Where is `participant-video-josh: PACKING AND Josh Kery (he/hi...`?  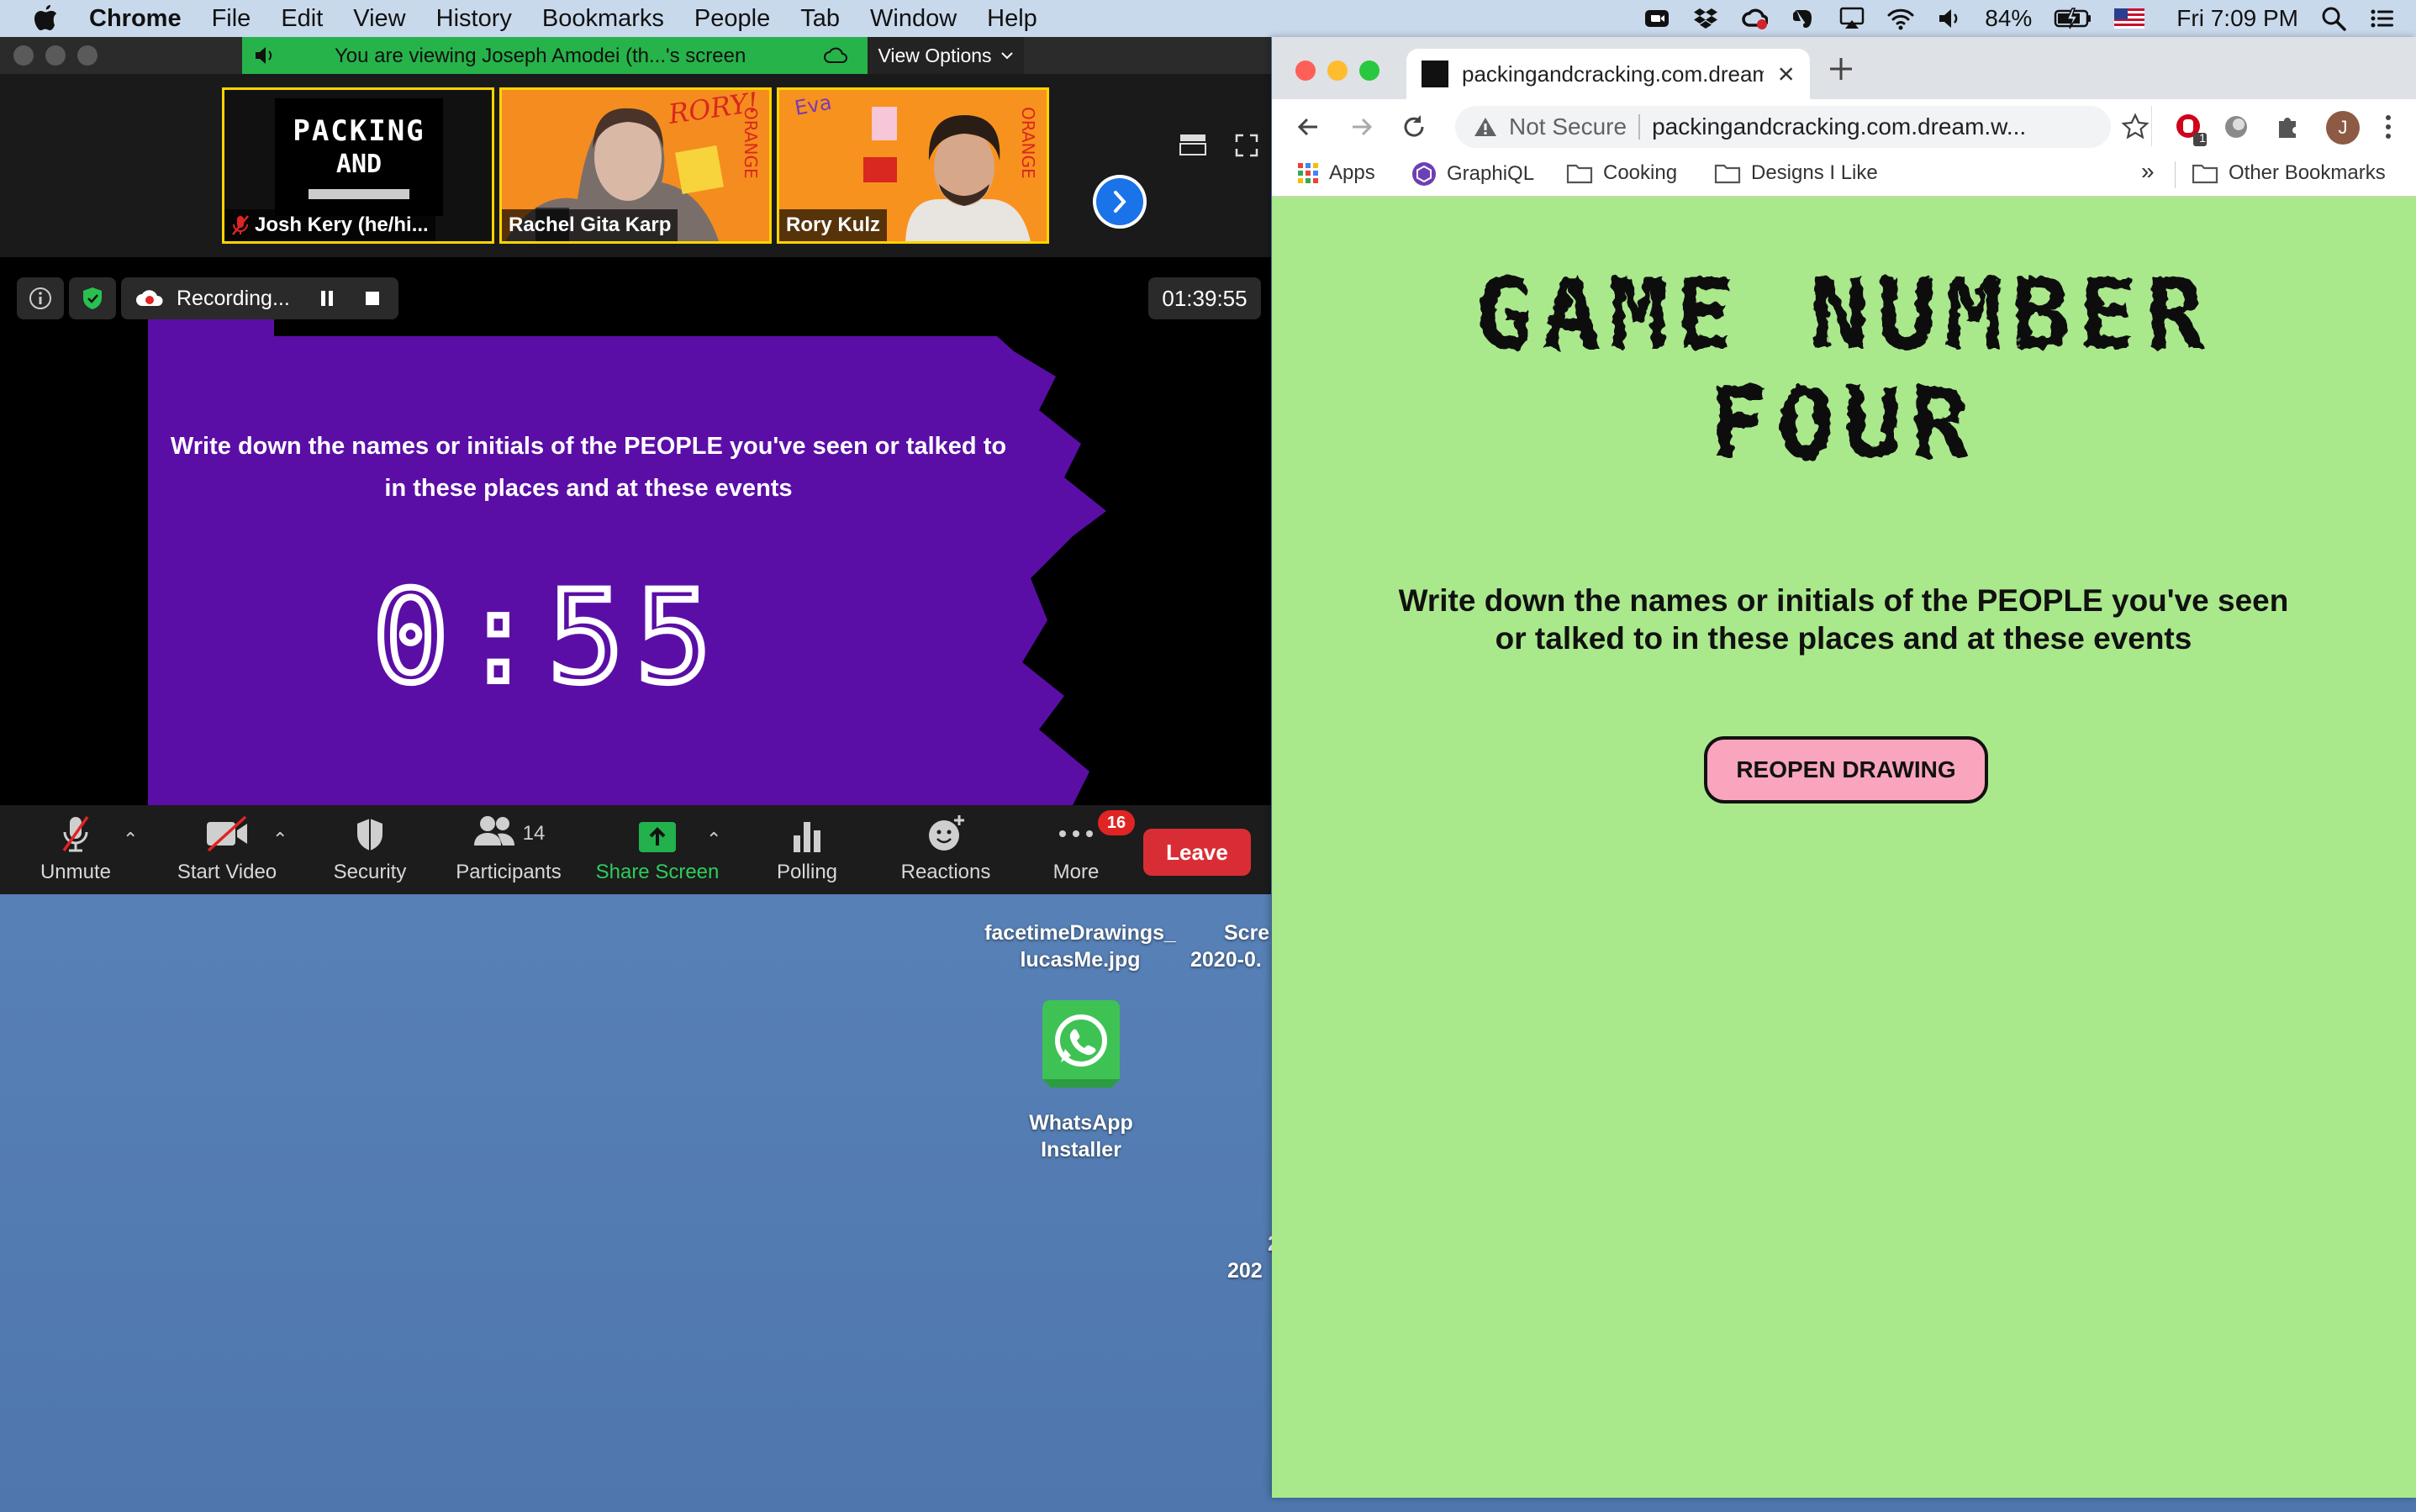
participant-video-josh: PACKING AND Josh Kery (he/hi... is located at coordinates (358, 166).